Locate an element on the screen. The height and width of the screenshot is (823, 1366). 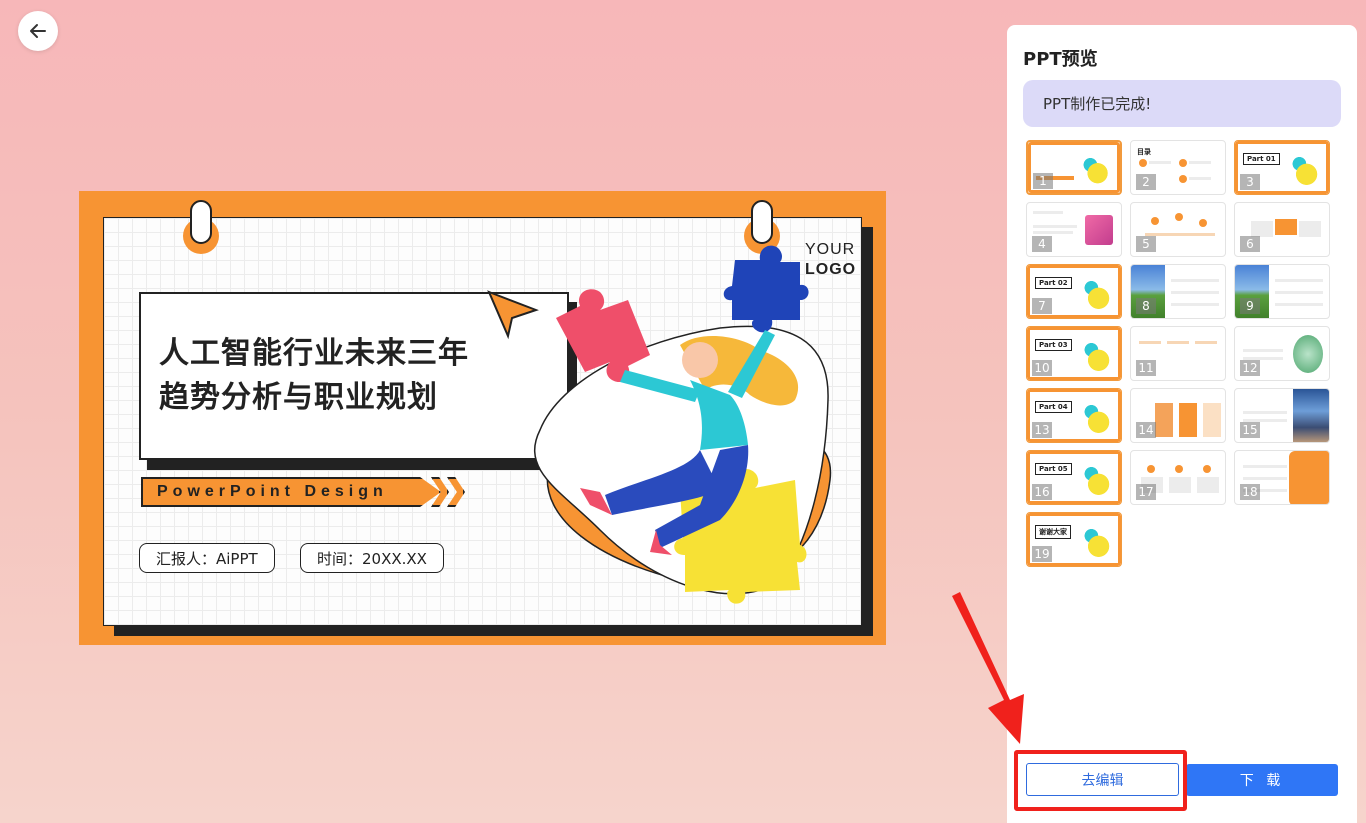
annotation-highlight-box is located at coordinates (1100, 780).